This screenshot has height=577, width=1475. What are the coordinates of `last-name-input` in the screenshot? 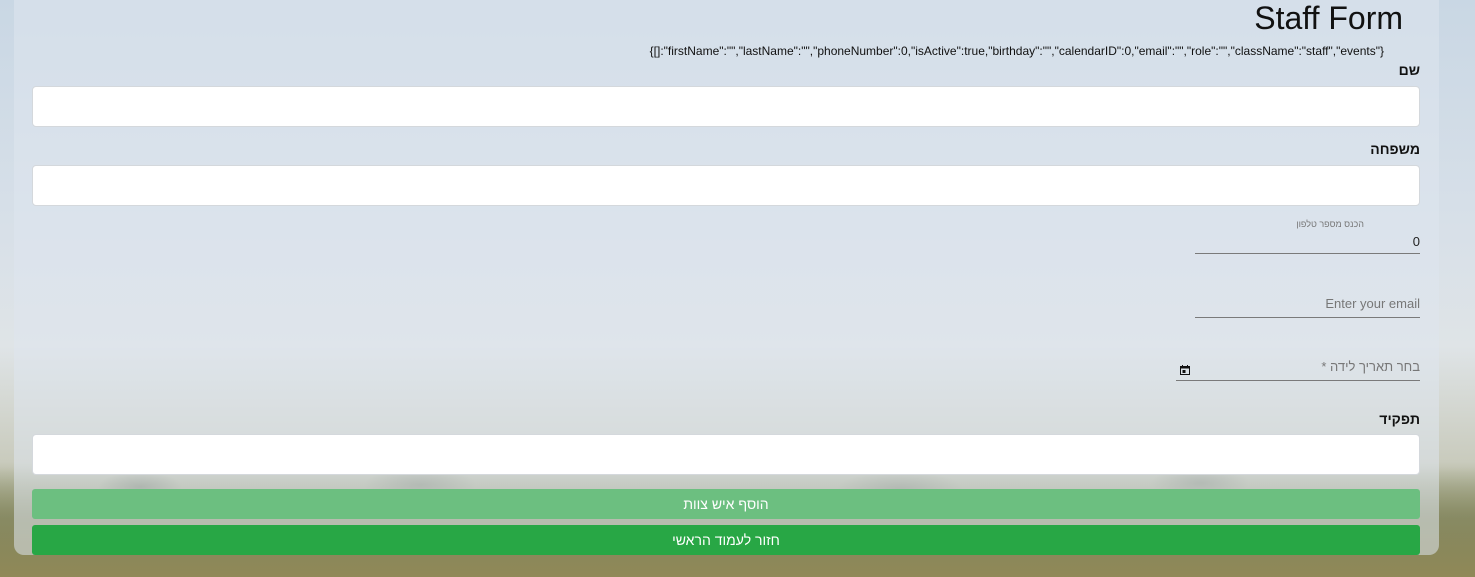 It's located at (726, 185).